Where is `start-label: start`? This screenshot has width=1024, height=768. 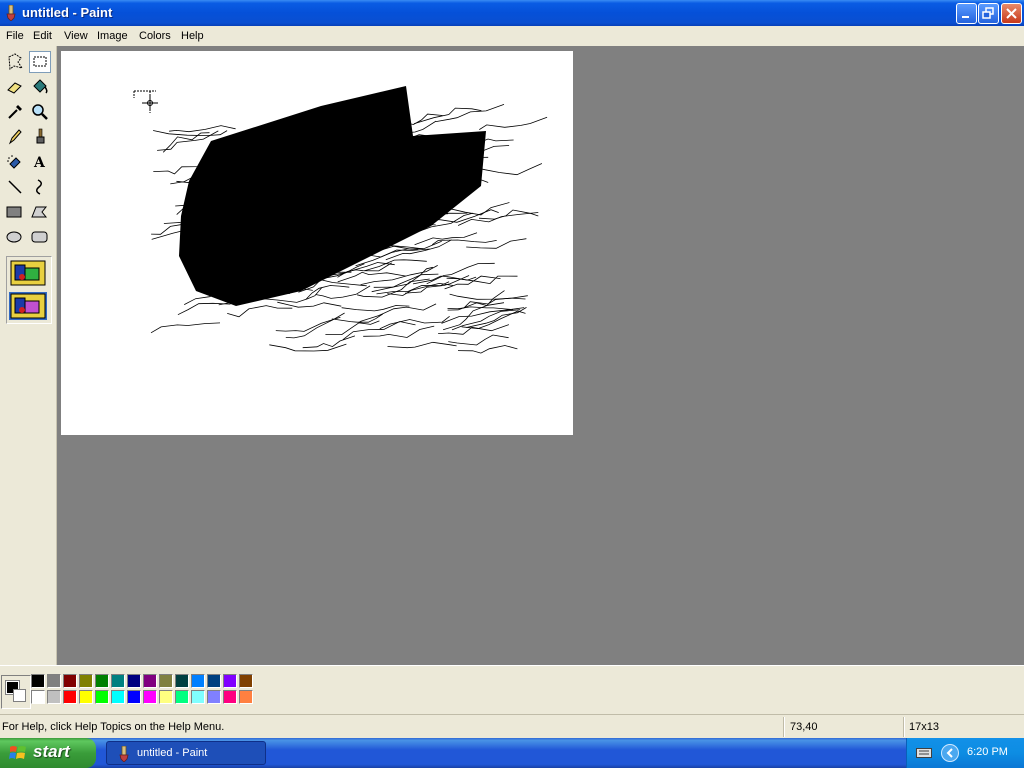
start-label: start is located at coordinates (51, 751).